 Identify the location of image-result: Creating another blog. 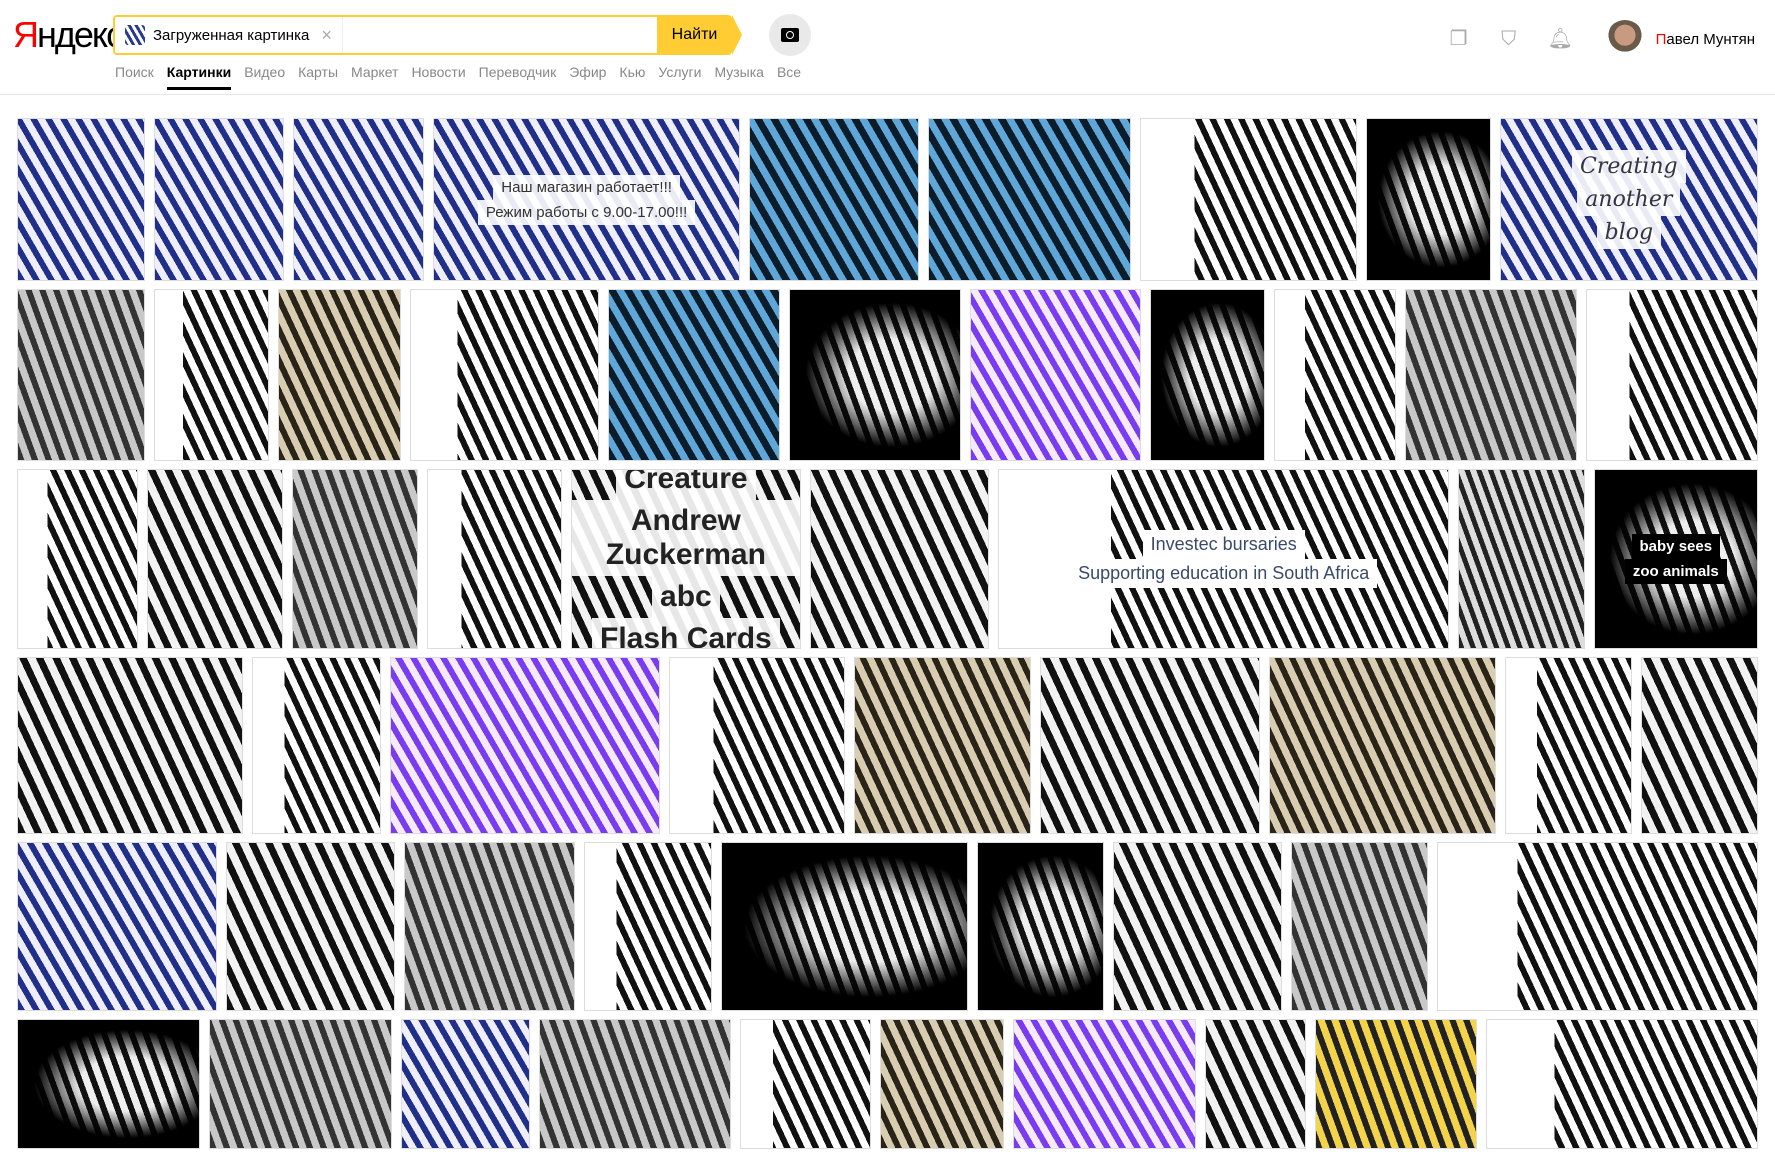
(1628, 199).